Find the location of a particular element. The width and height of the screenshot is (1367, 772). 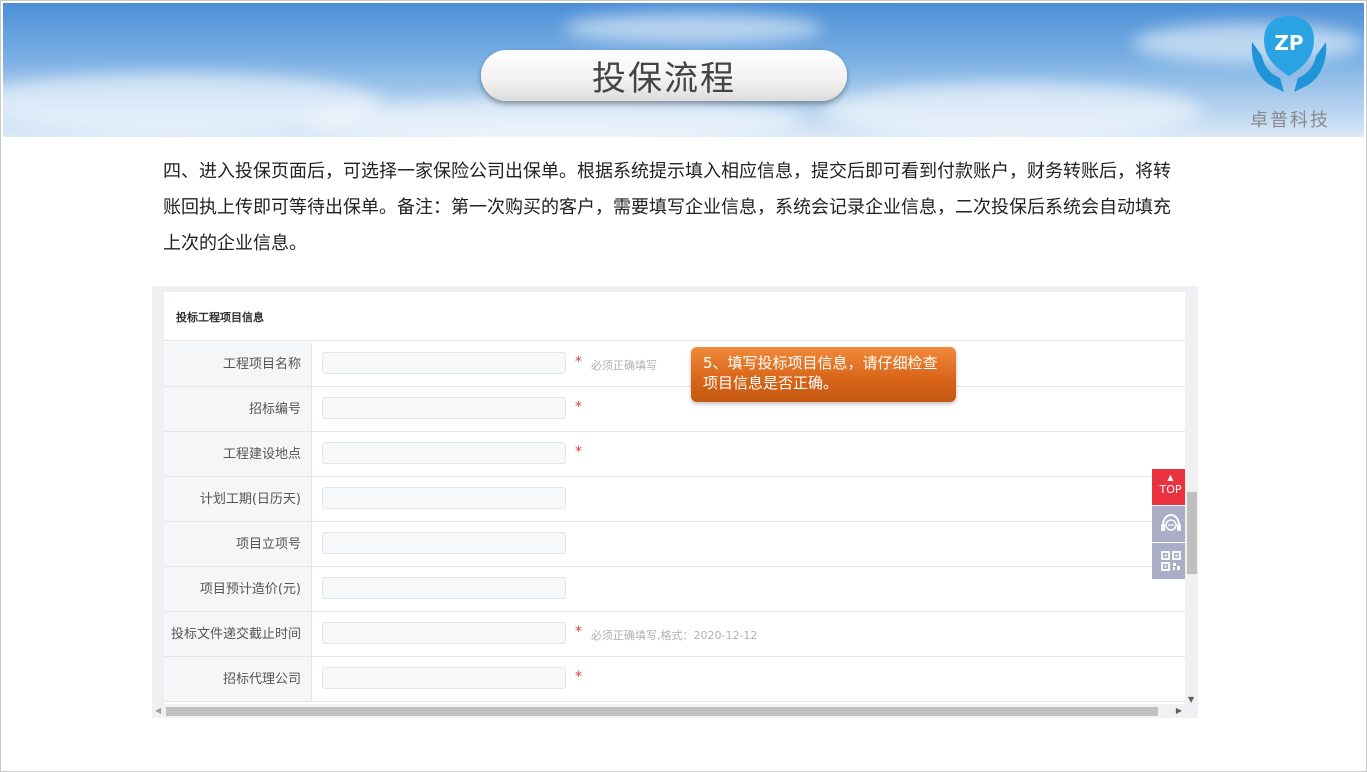

slide-title-text: 投保流程 is located at coordinates (664, 79).